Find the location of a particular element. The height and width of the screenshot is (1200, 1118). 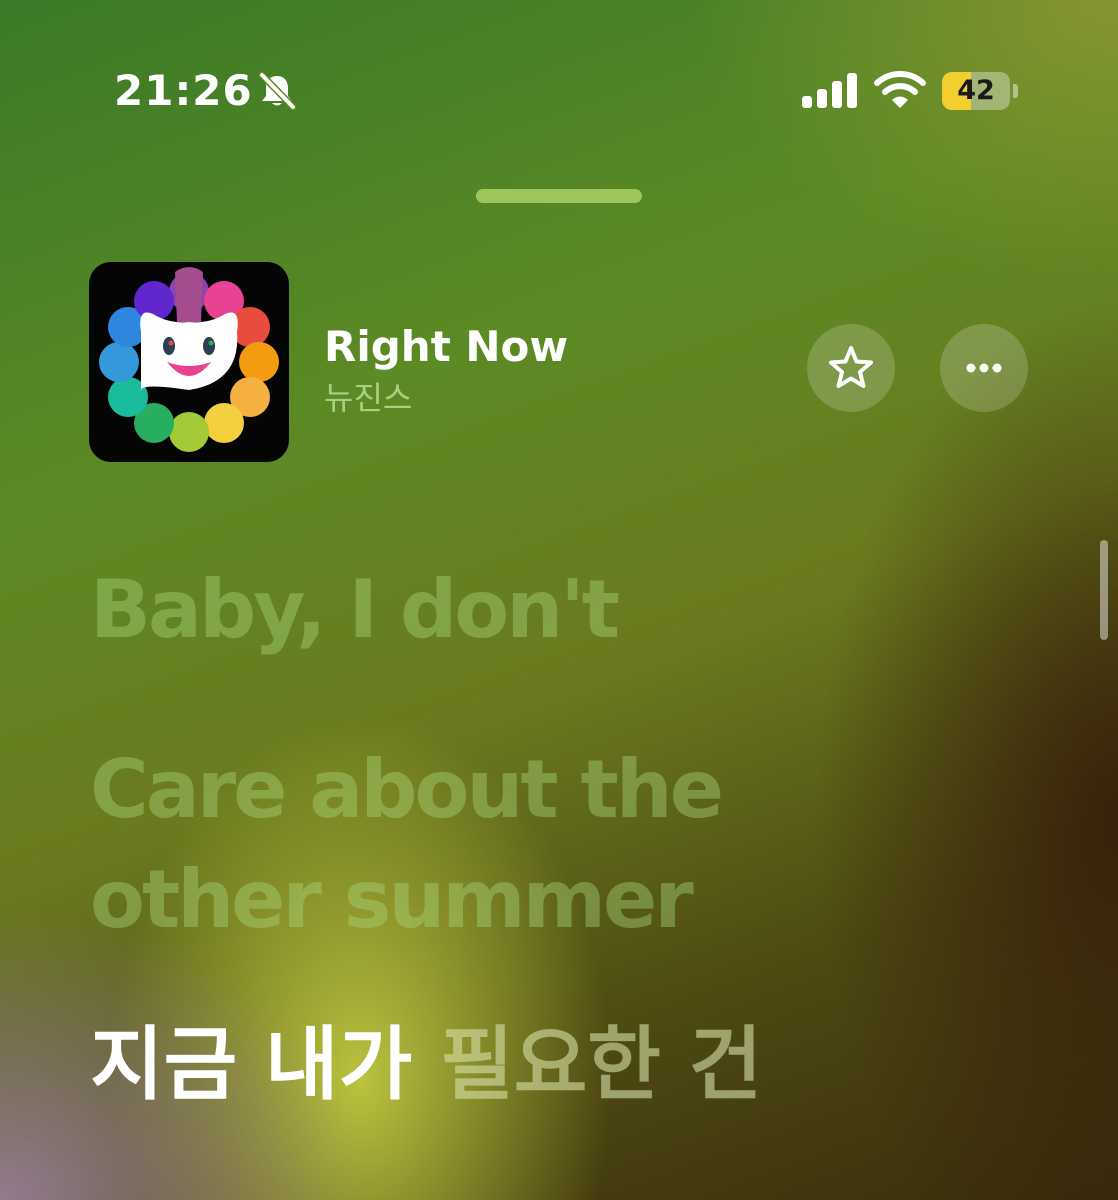

status-time: 21:26 is located at coordinates (183, 90).